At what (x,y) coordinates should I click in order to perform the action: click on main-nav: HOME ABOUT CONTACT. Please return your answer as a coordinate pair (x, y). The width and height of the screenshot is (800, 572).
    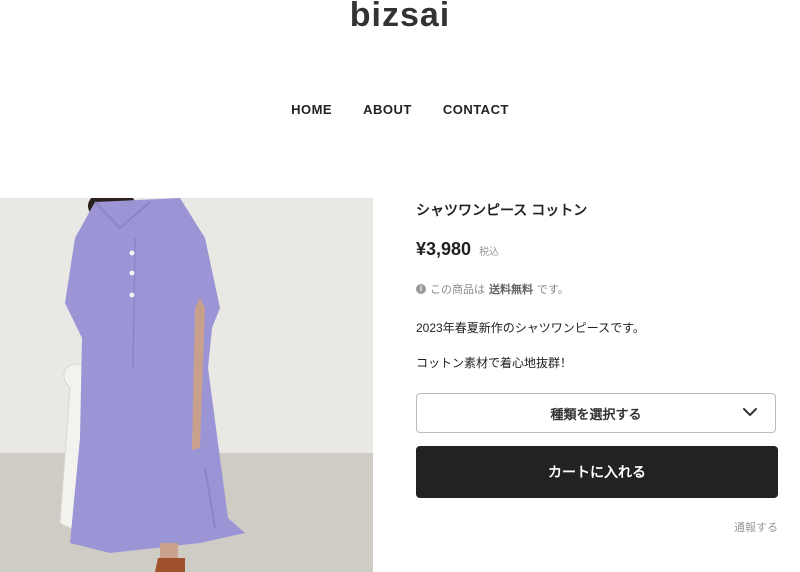
    Looking at the image, I should click on (400, 109).